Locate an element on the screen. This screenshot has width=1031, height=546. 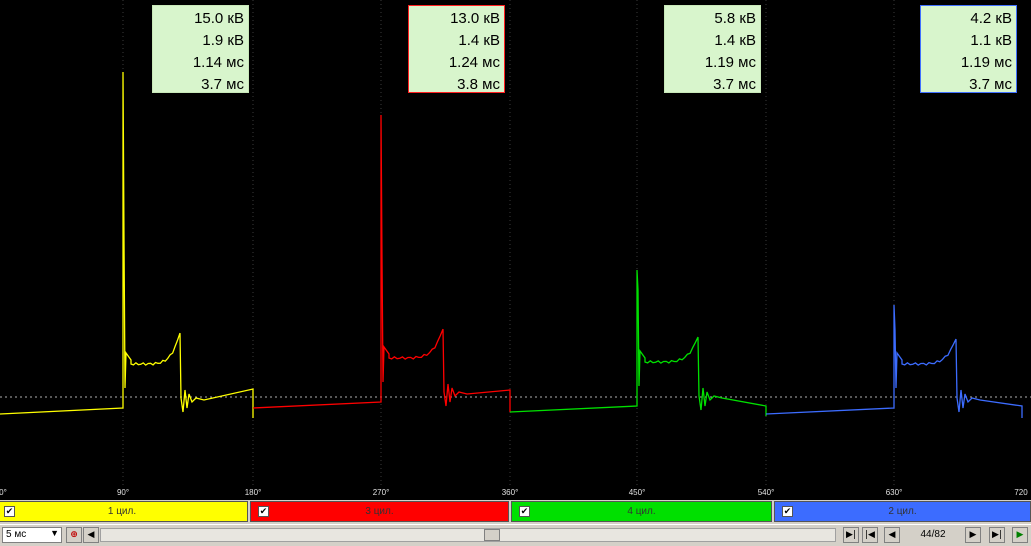
waveform-cyl4 is located at coordinates (638, 342).